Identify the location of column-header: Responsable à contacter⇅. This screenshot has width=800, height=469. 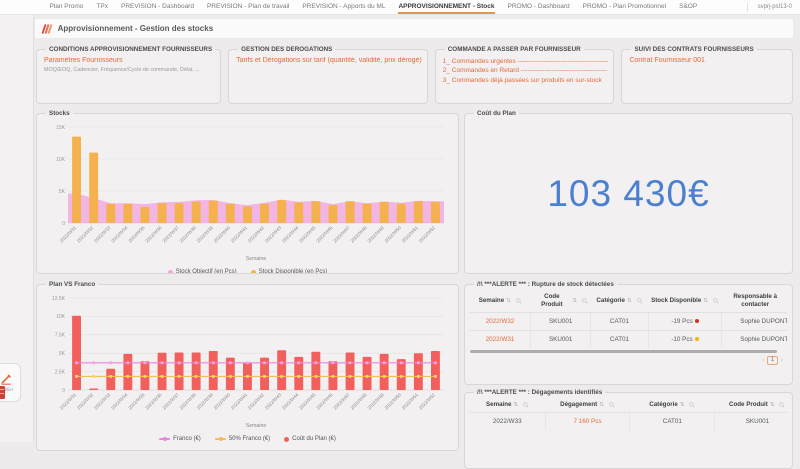
(754, 301).